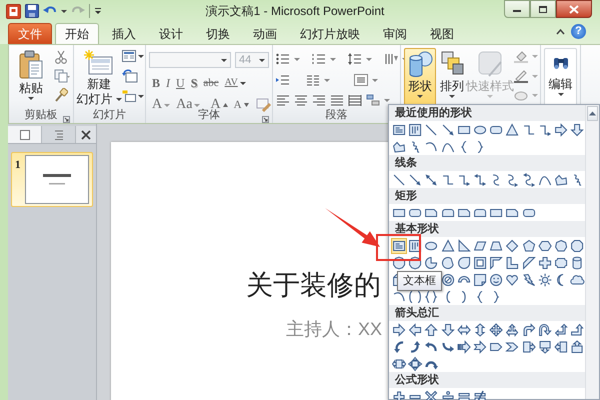  I want to click on app-icon, so click(13, 11).